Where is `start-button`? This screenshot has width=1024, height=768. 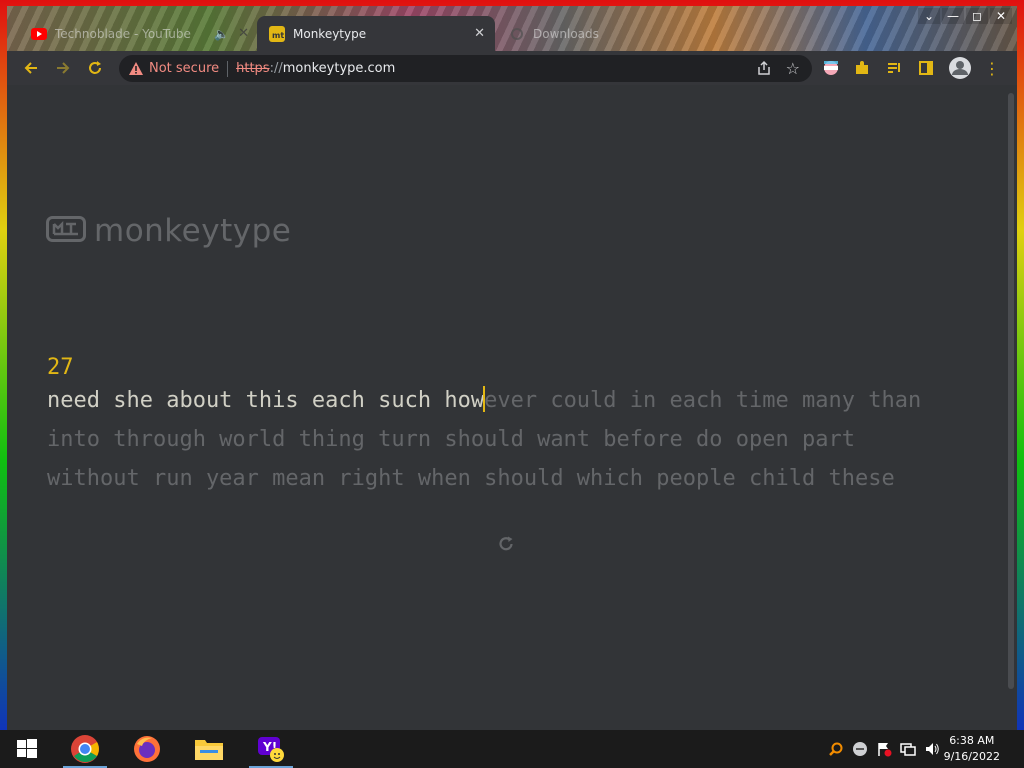
start-button is located at coordinates (27, 749).